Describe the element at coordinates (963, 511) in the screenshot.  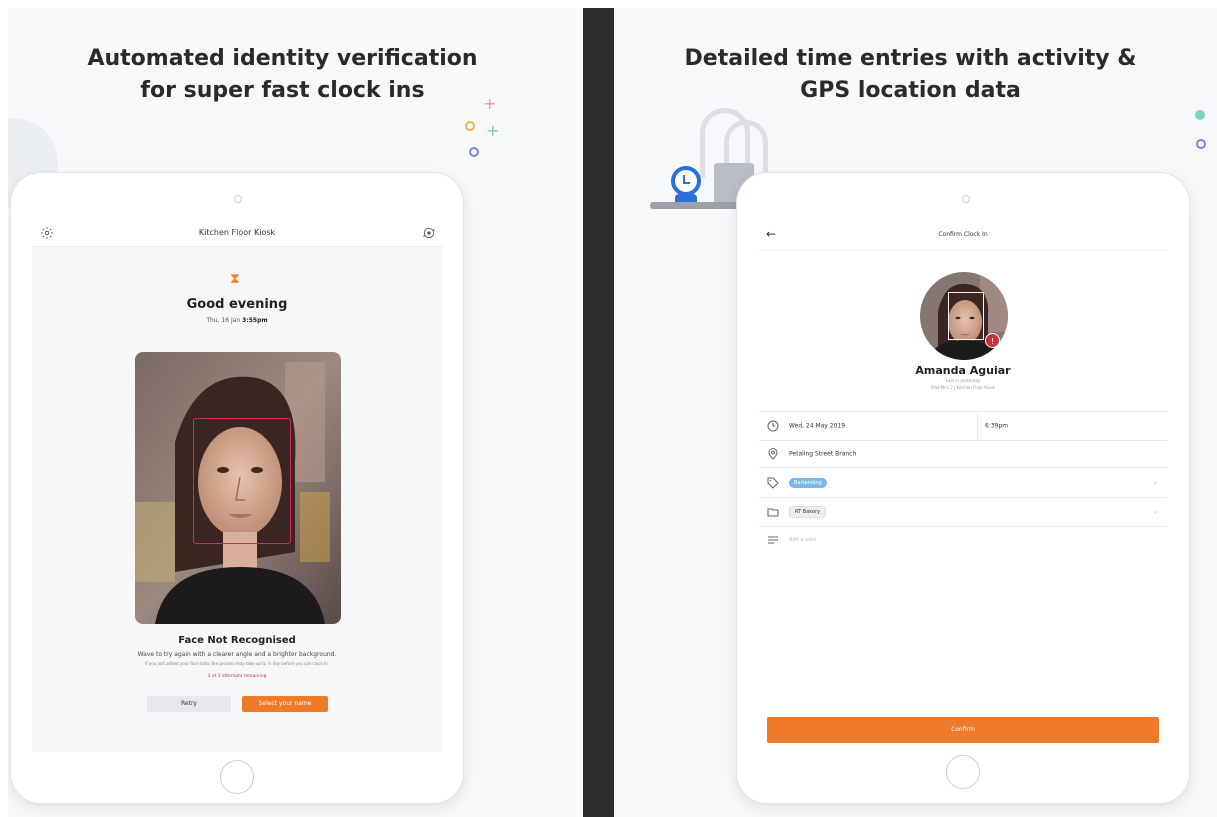
I see `project-row: RT Bakery ›` at that location.